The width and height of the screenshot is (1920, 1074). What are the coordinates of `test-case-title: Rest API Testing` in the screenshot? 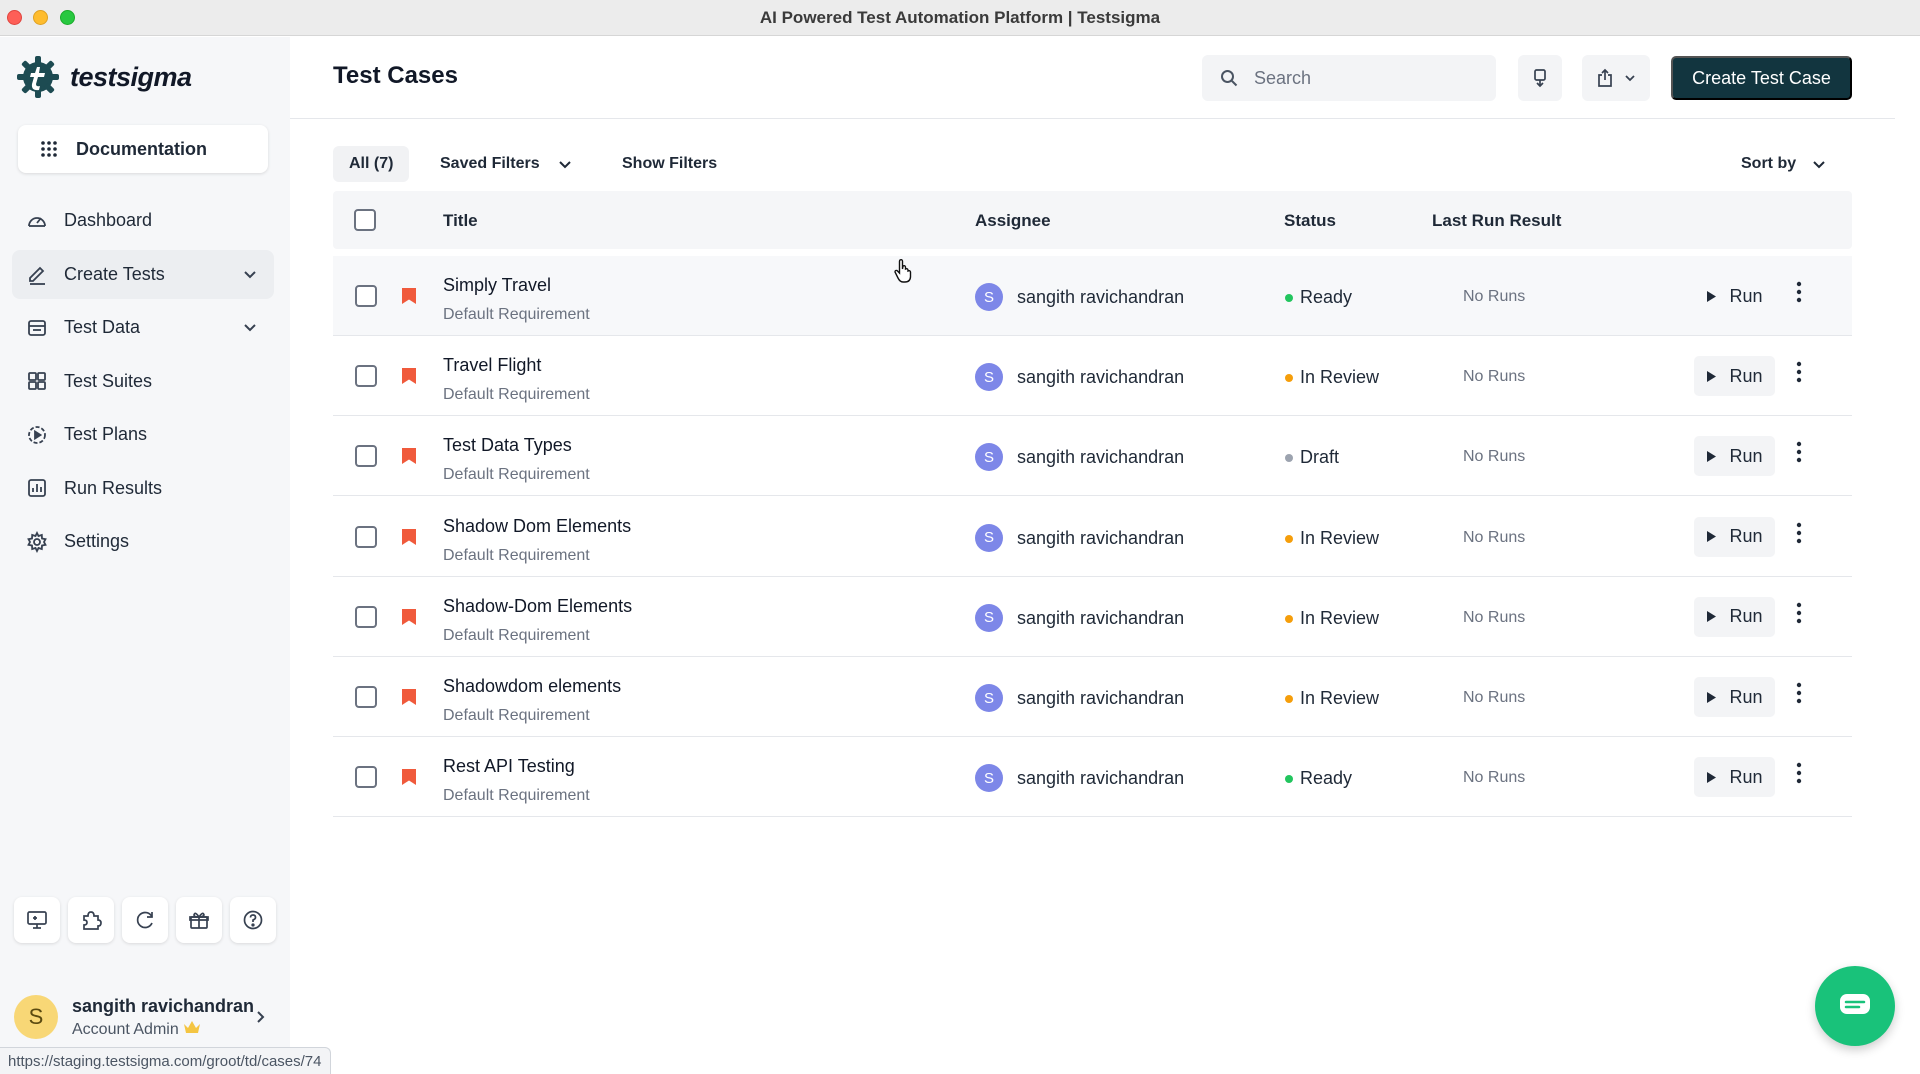 It's located at (509, 766).